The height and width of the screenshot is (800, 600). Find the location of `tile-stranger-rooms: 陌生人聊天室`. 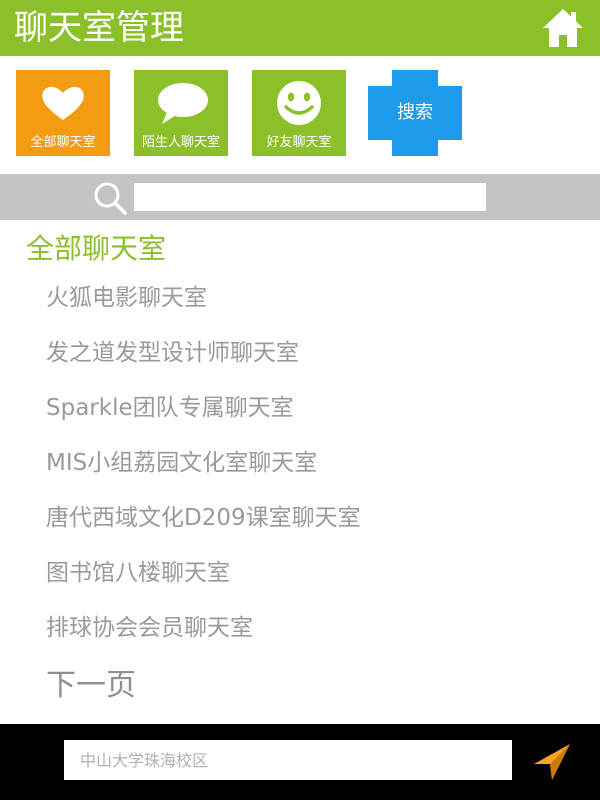

tile-stranger-rooms: 陌生人聊天室 is located at coordinates (181, 113).